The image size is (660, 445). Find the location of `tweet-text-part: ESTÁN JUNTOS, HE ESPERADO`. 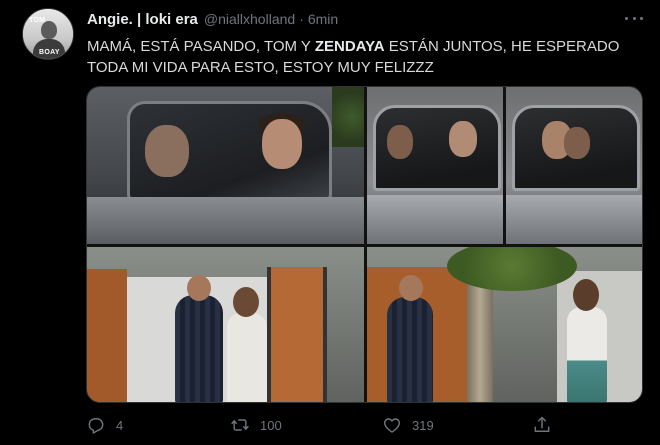

tweet-text-part: ESTÁN JUNTOS, HE ESPERADO is located at coordinates (502, 46).